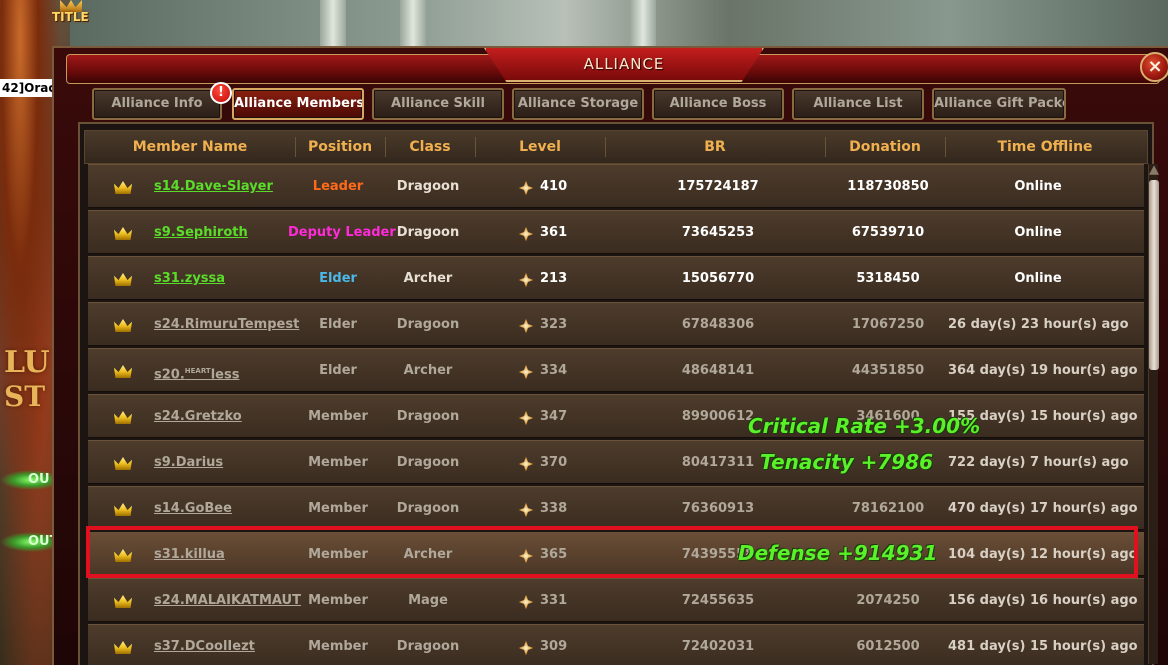 The height and width of the screenshot is (665, 1168). Describe the element at coordinates (70, 17) in the screenshot. I see `title-button: TITLE` at that location.